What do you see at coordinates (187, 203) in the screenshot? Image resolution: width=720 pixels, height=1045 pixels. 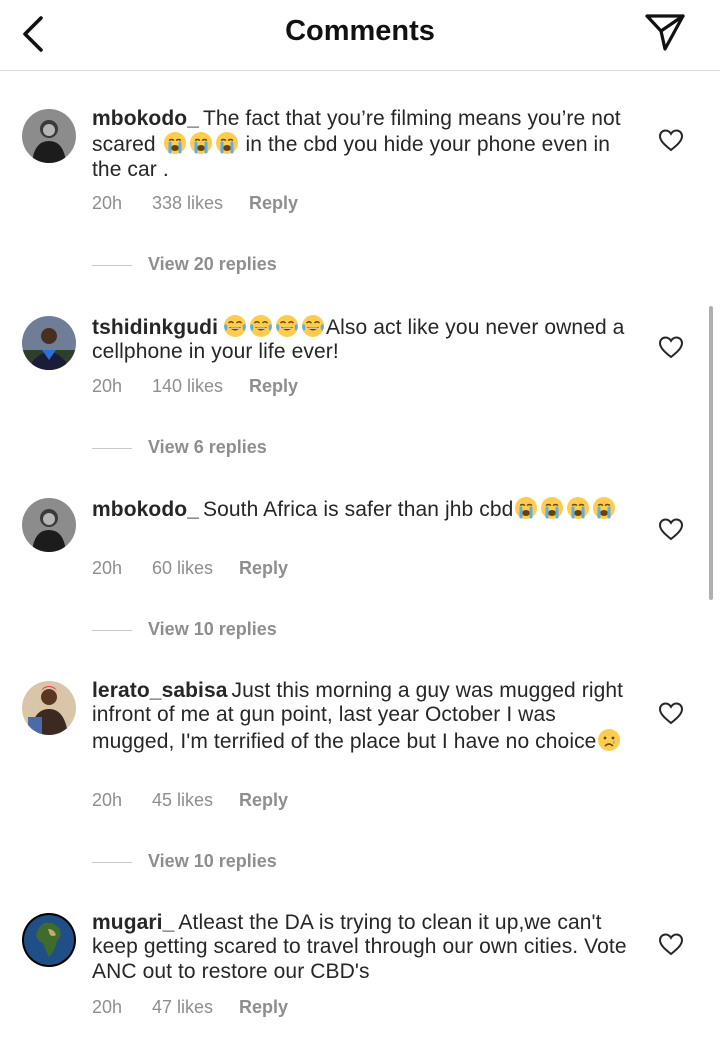 I see `comment-likes: 338 likes` at bounding box center [187, 203].